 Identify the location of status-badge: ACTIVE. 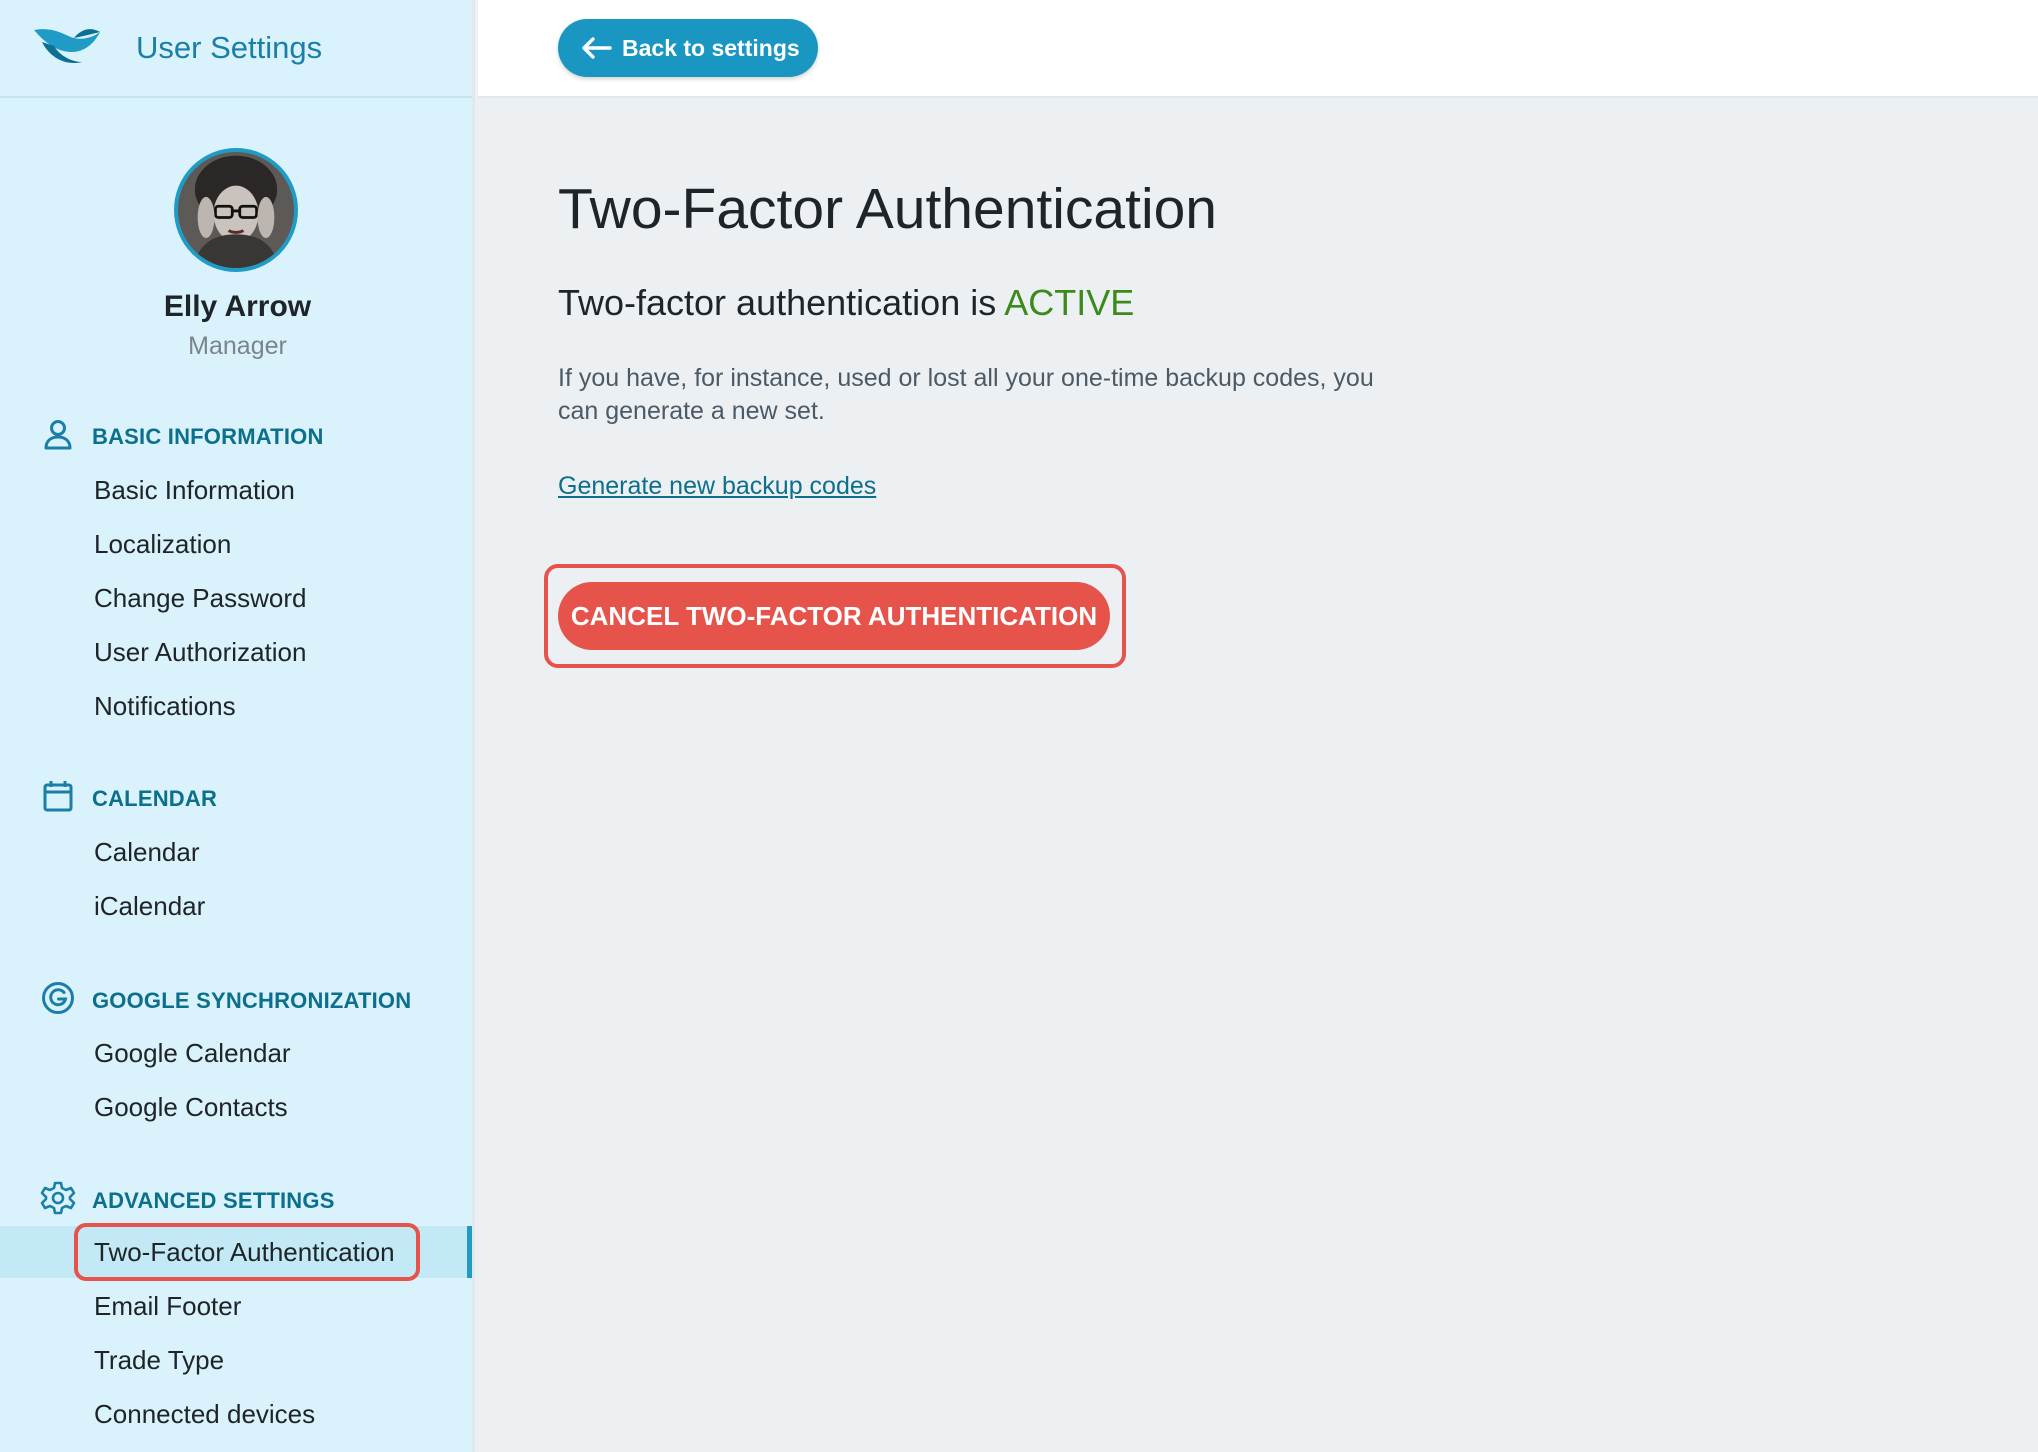
(1069, 302).